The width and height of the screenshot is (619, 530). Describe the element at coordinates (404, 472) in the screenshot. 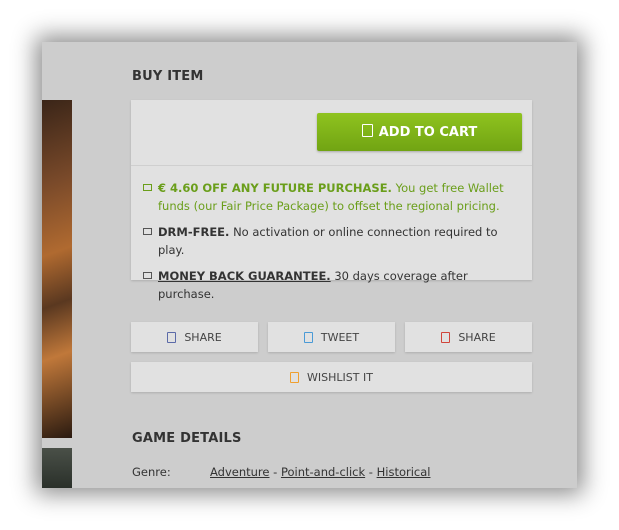

I see `genre-link-historical: Historical` at that location.